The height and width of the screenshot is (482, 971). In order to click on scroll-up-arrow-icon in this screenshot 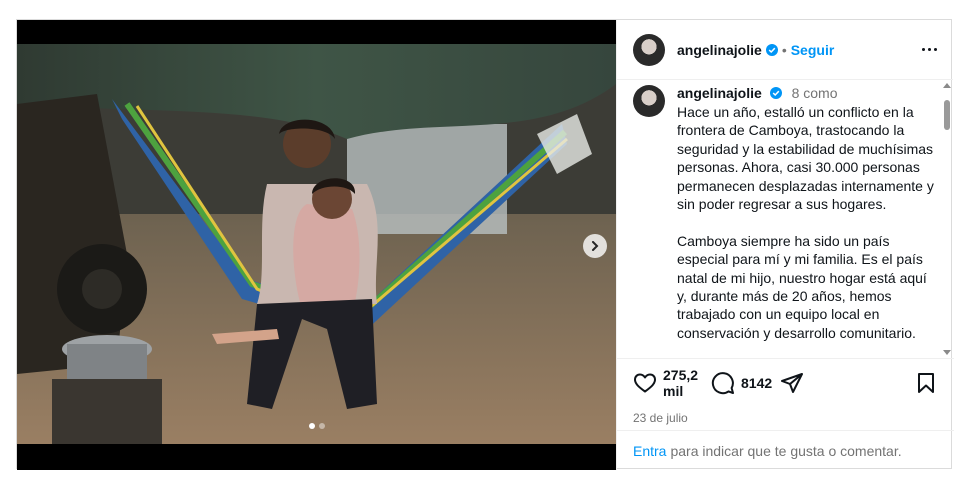, I will do `click(947, 85)`.